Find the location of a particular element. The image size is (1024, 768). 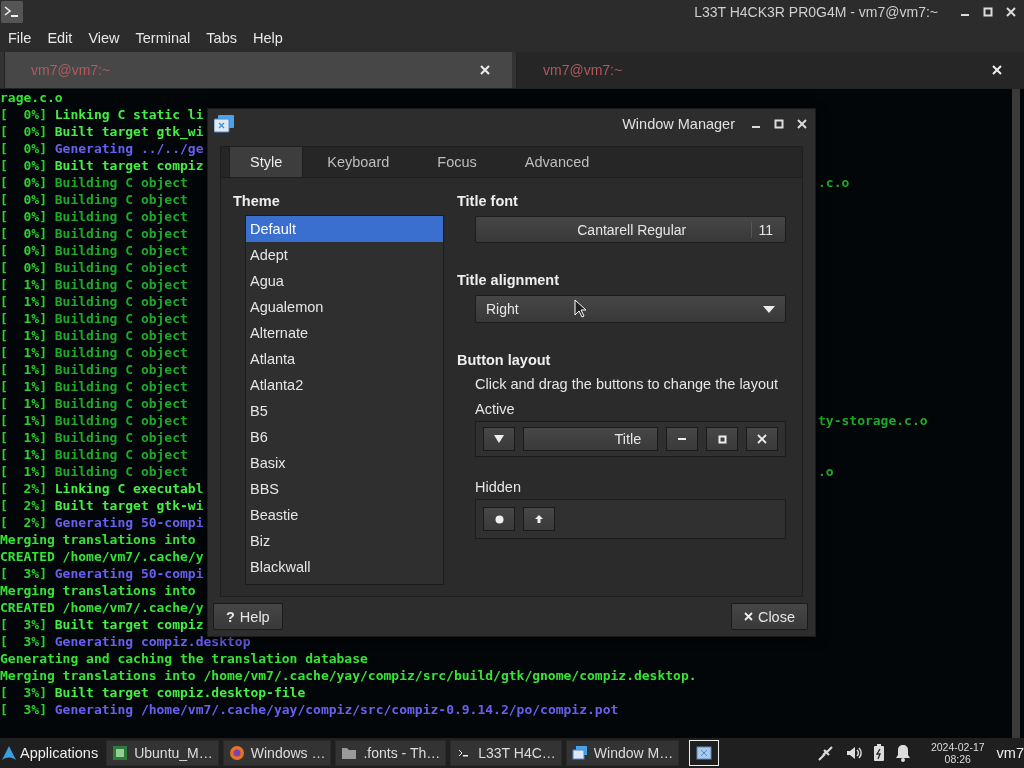

list-item: Beastie is located at coordinates (344, 515).